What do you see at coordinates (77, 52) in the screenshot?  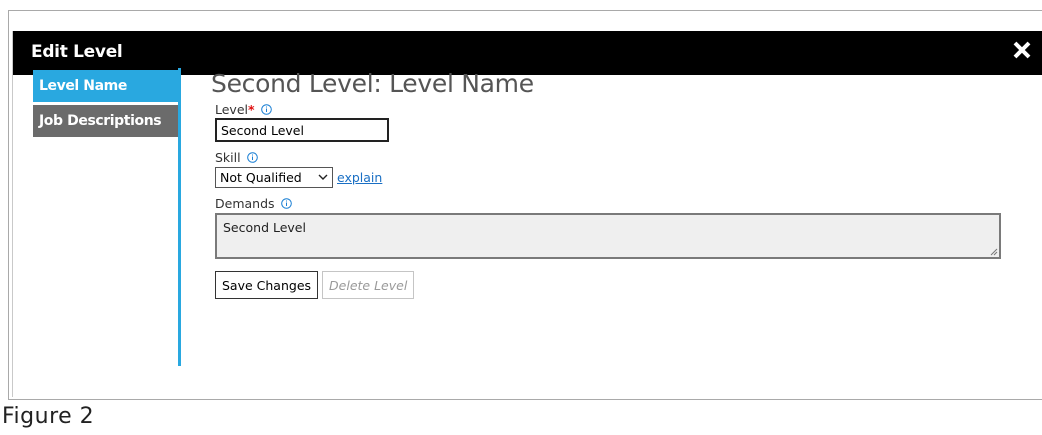 I see `dialog-title: Edit Level` at bounding box center [77, 52].